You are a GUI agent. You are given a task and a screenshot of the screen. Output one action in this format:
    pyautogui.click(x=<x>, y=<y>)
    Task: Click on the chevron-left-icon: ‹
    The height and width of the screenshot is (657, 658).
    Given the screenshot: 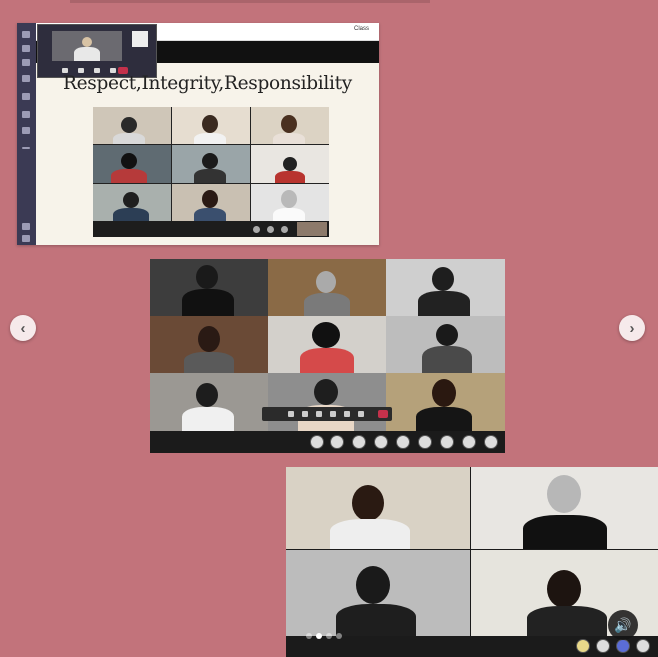 What is the action you would take?
    pyautogui.click(x=23, y=328)
    